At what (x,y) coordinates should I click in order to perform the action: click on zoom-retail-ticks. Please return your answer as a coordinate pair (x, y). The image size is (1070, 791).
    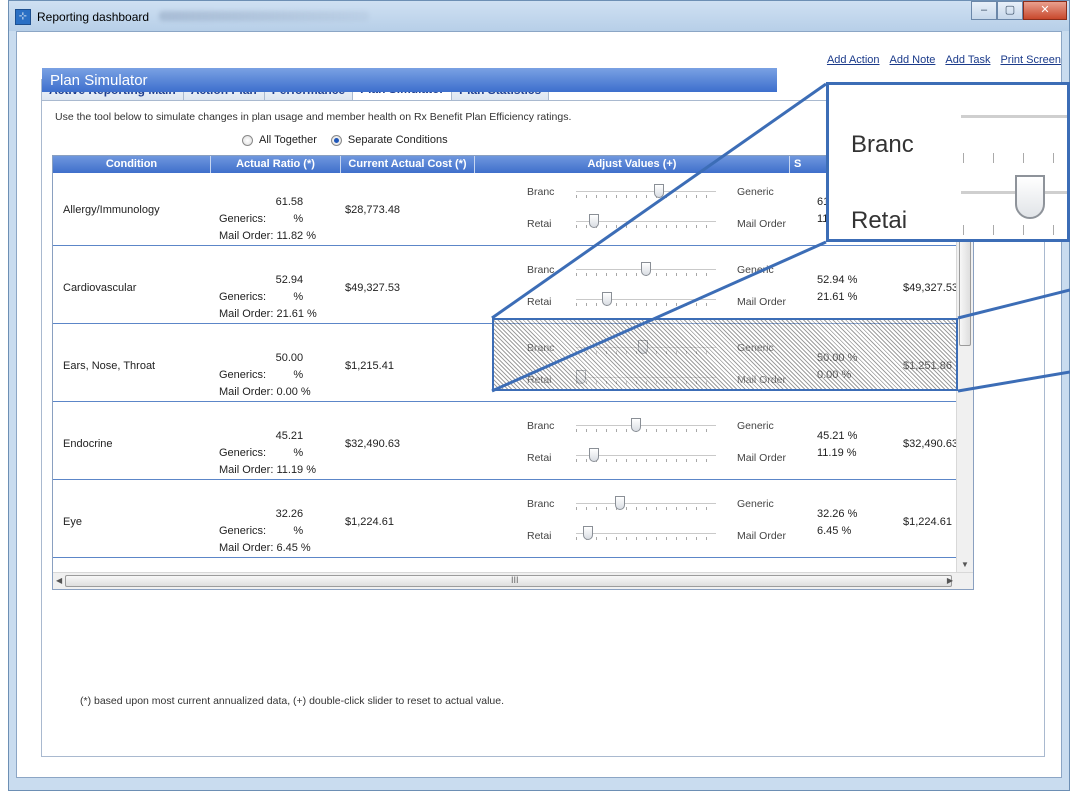
    Looking at the image, I should click on (1015, 230).